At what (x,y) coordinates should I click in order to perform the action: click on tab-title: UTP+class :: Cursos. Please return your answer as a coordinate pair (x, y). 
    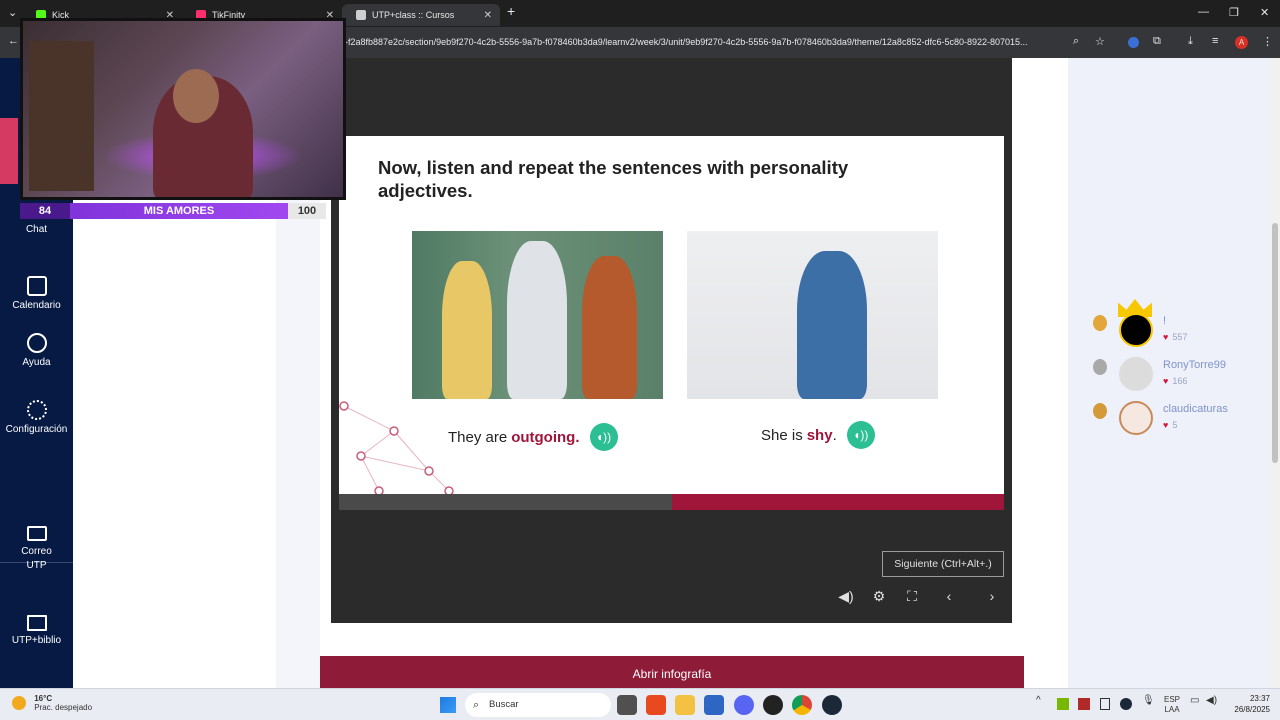
    Looking at the image, I should click on (413, 15).